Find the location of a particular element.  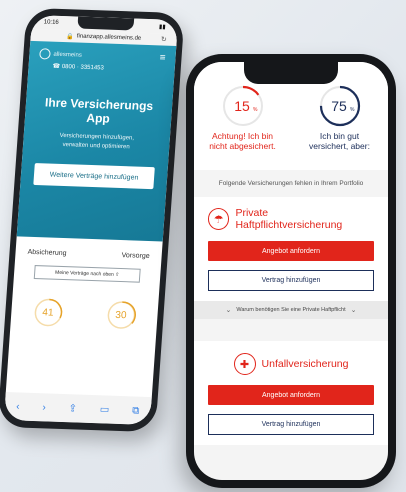

battery-icon: ▮▮ is located at coordinates (162, 27).